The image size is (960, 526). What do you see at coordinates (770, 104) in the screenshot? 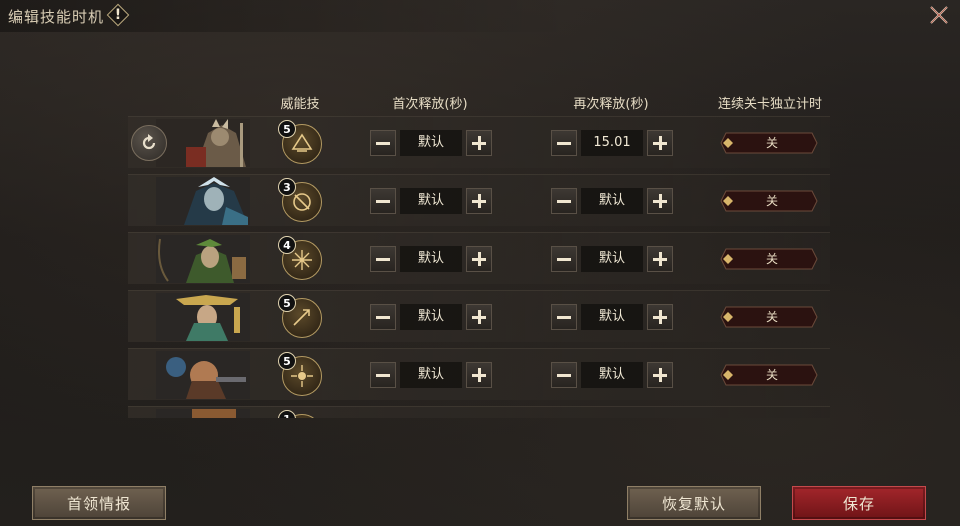
I see `column-header-independent-timer: 连续关卡独立计时` at bounding box center [770, 104].